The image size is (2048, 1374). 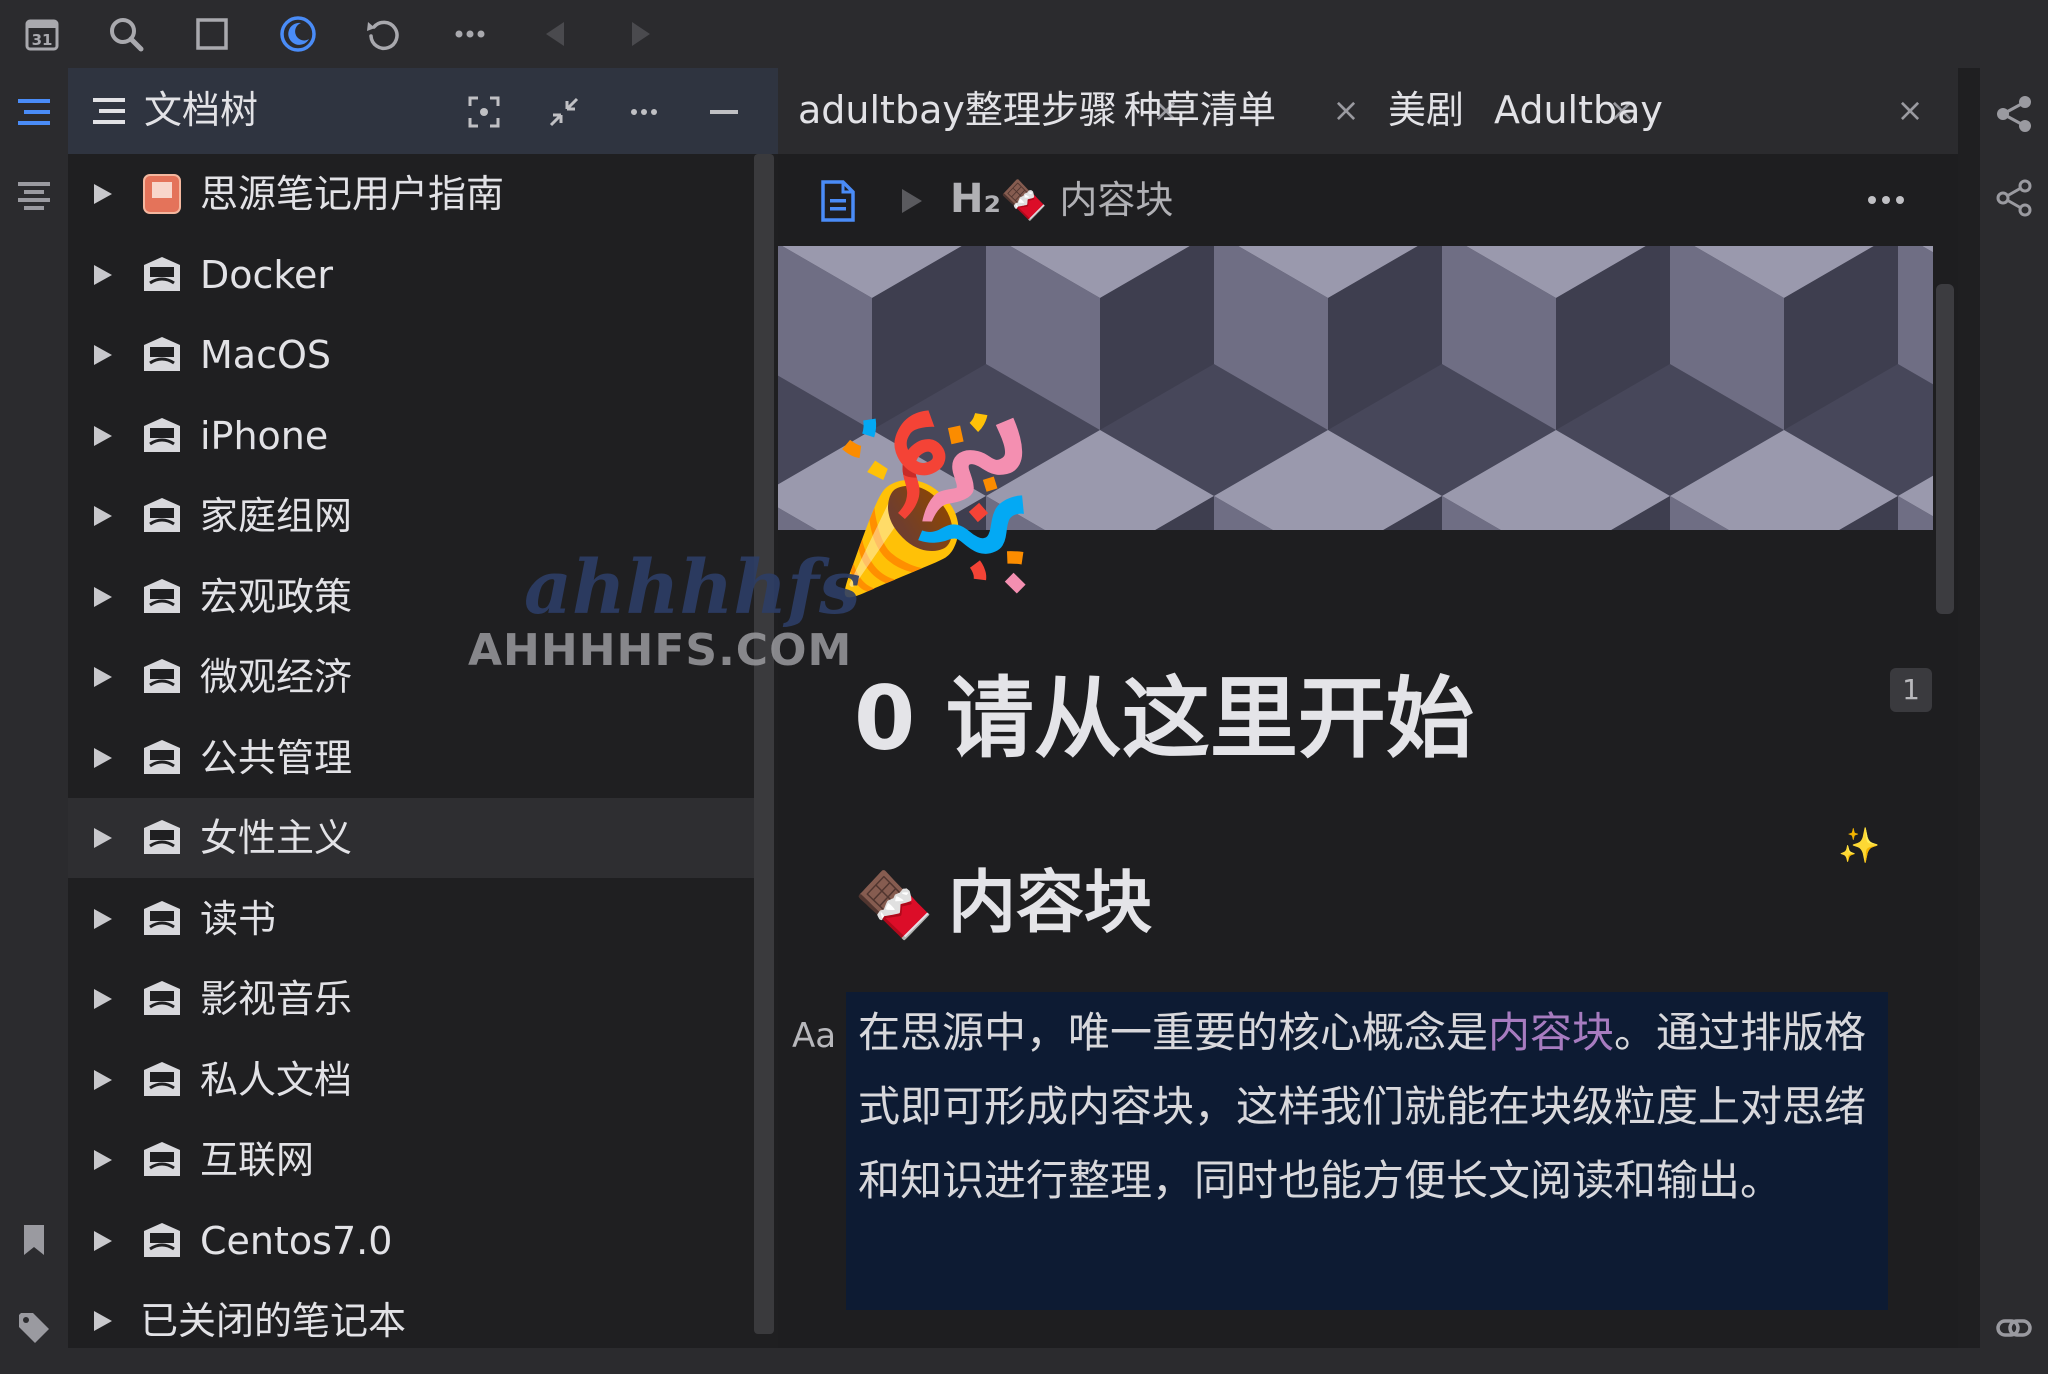 What do you see at coordinates (267, 274) in the screenshot?
I see `notebook-label: Docker` at bounding box center [267, 274].